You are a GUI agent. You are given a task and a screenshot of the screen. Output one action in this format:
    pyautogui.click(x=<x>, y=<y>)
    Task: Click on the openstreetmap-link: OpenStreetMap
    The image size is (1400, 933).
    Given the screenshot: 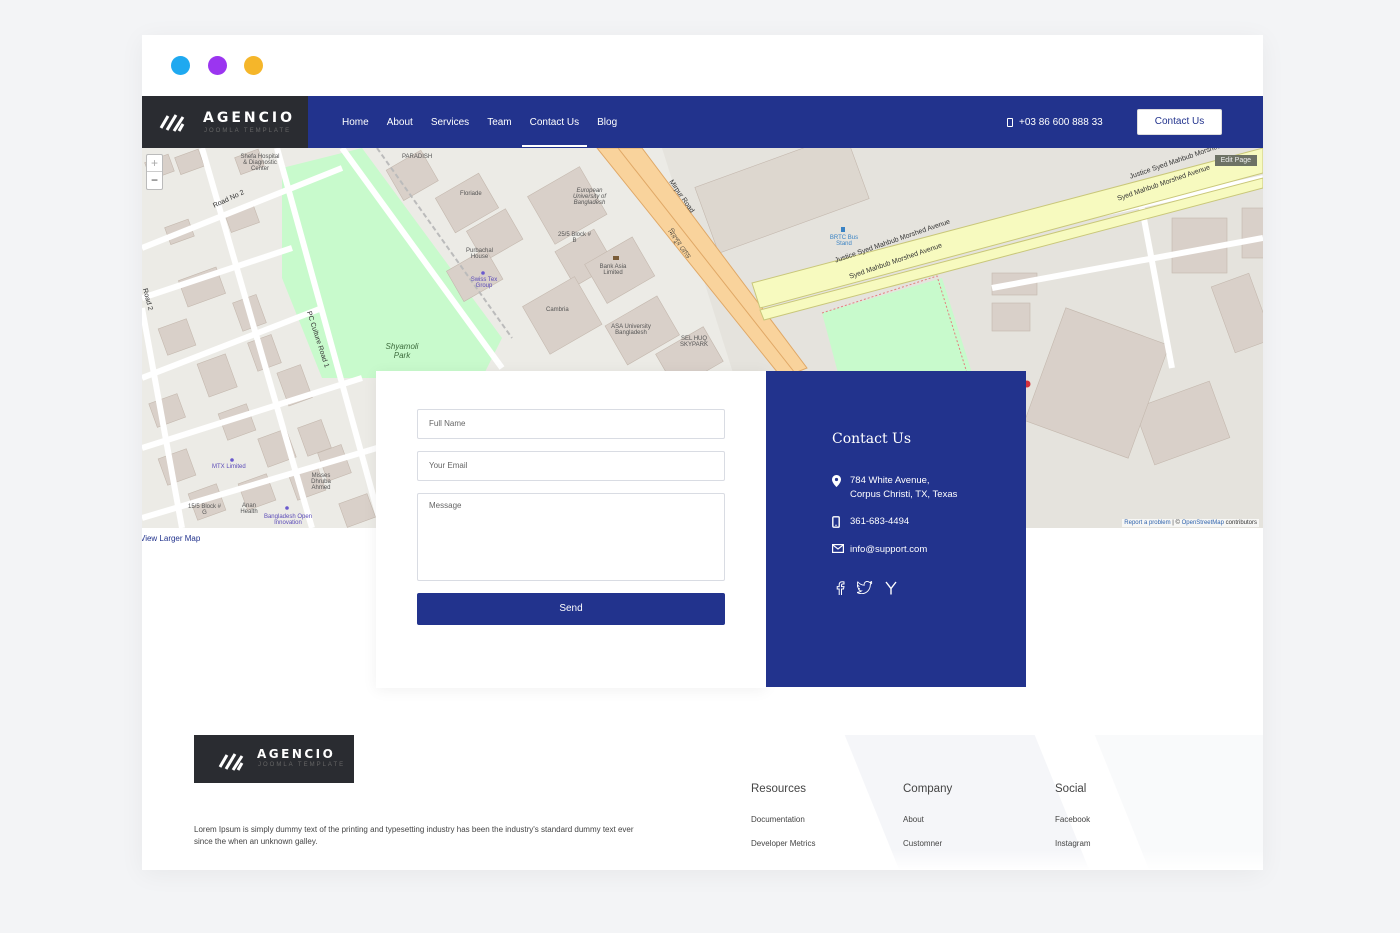 What is the action you would take?
    pyautogui.click(x=1203, y=523)
    